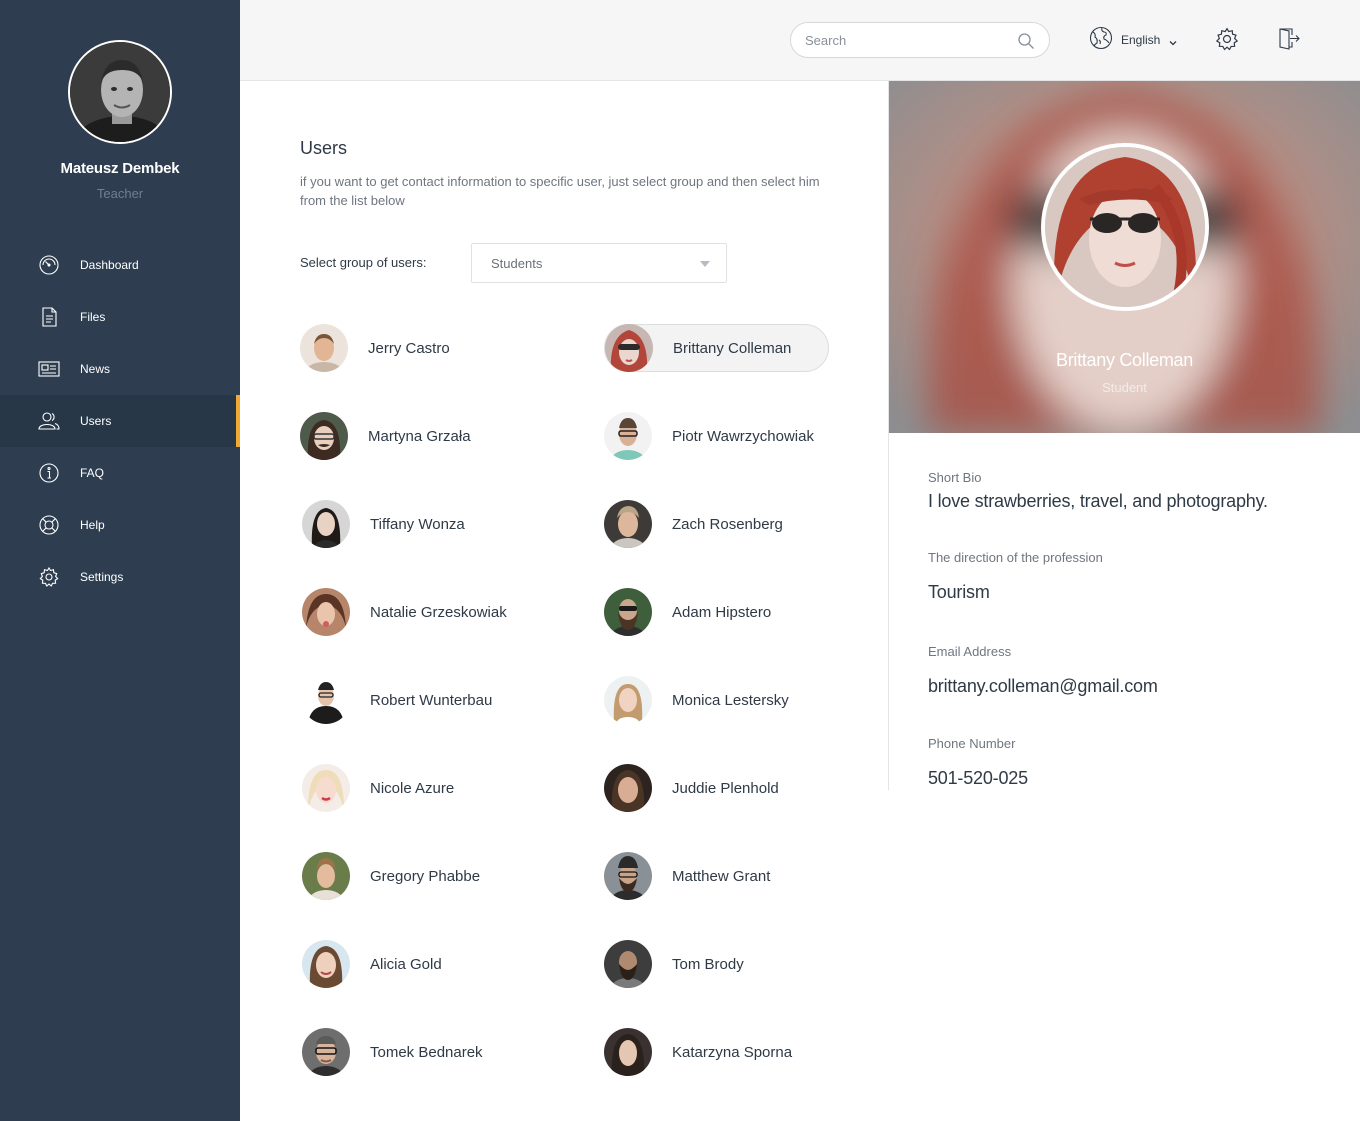 The image size is (1360, 1121). I want to click on user-name: Zach Rosenberg, so click(727, 524).